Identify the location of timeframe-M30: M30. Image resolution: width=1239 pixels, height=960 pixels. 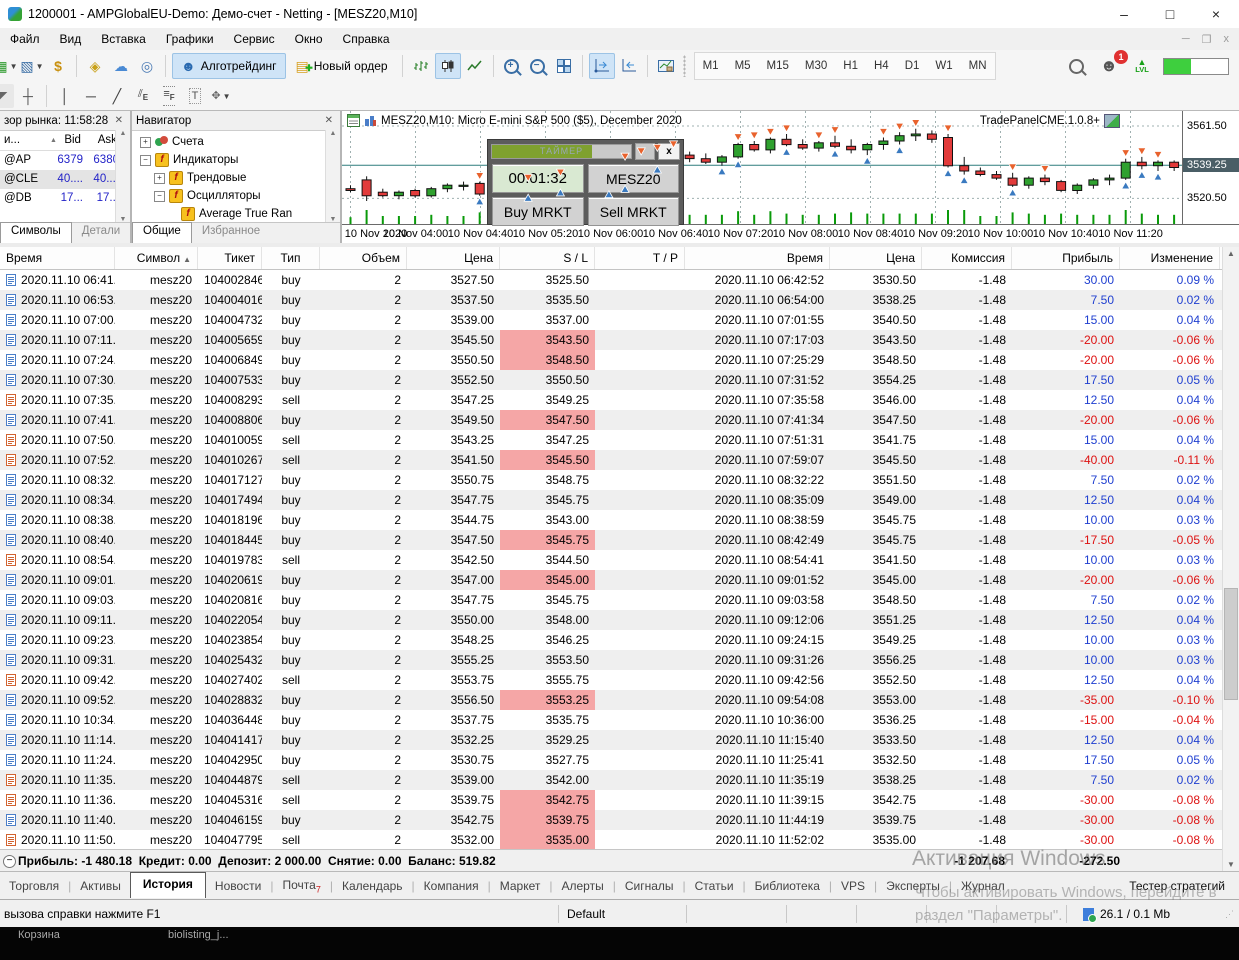
(816, 66).